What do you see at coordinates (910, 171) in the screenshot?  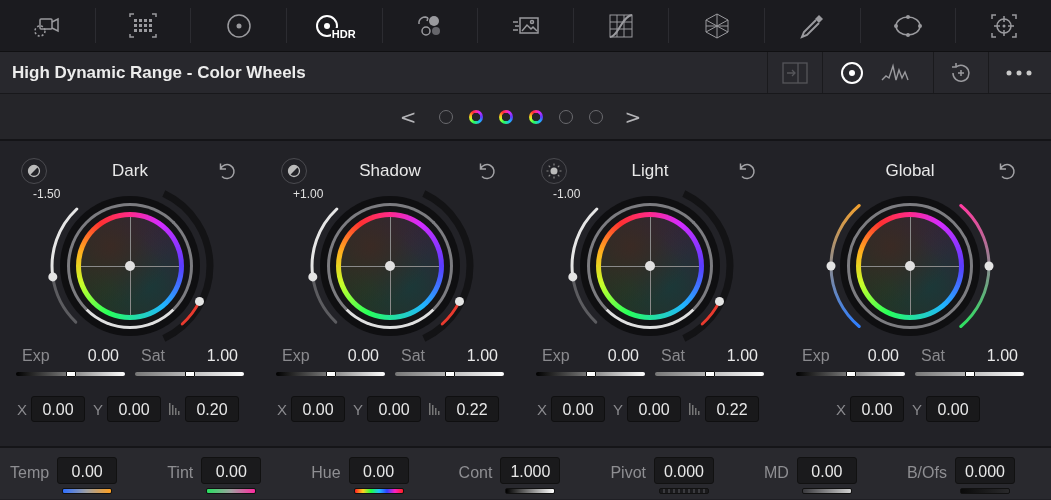 I see `wheel-title: Global` at bounding box center [910, 171].